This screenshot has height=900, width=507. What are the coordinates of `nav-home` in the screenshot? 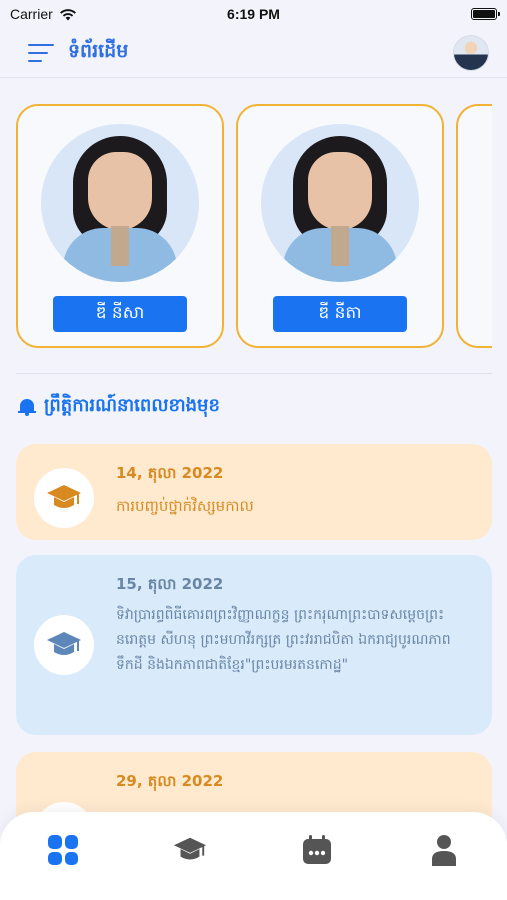 It's located at (63, 850).